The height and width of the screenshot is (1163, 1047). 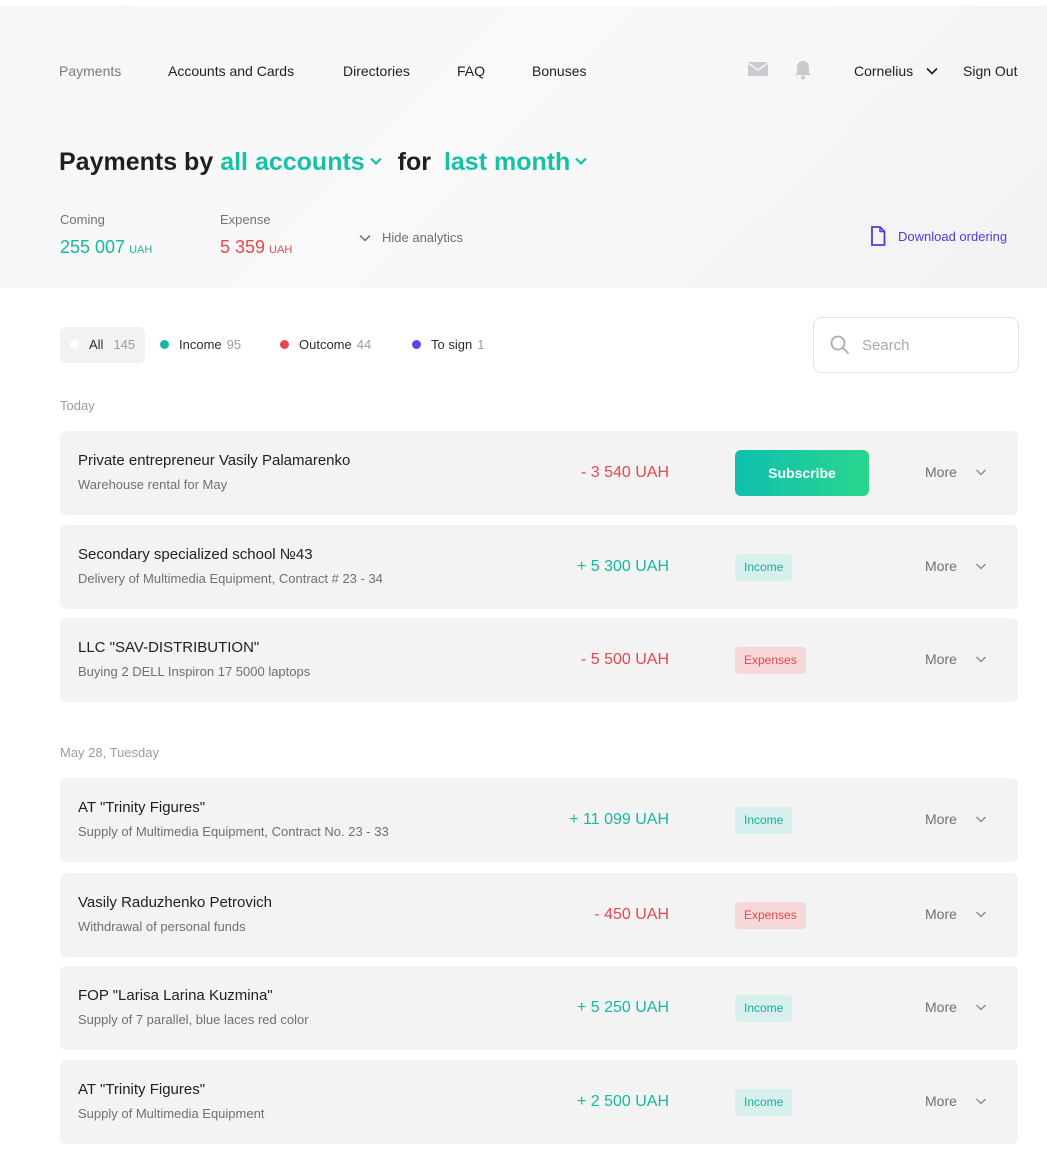 What do you see at coordinates (953, 236) in the screenshot?
I see `download-ordering-label: Download ordering` at bounding box center [953, 236].